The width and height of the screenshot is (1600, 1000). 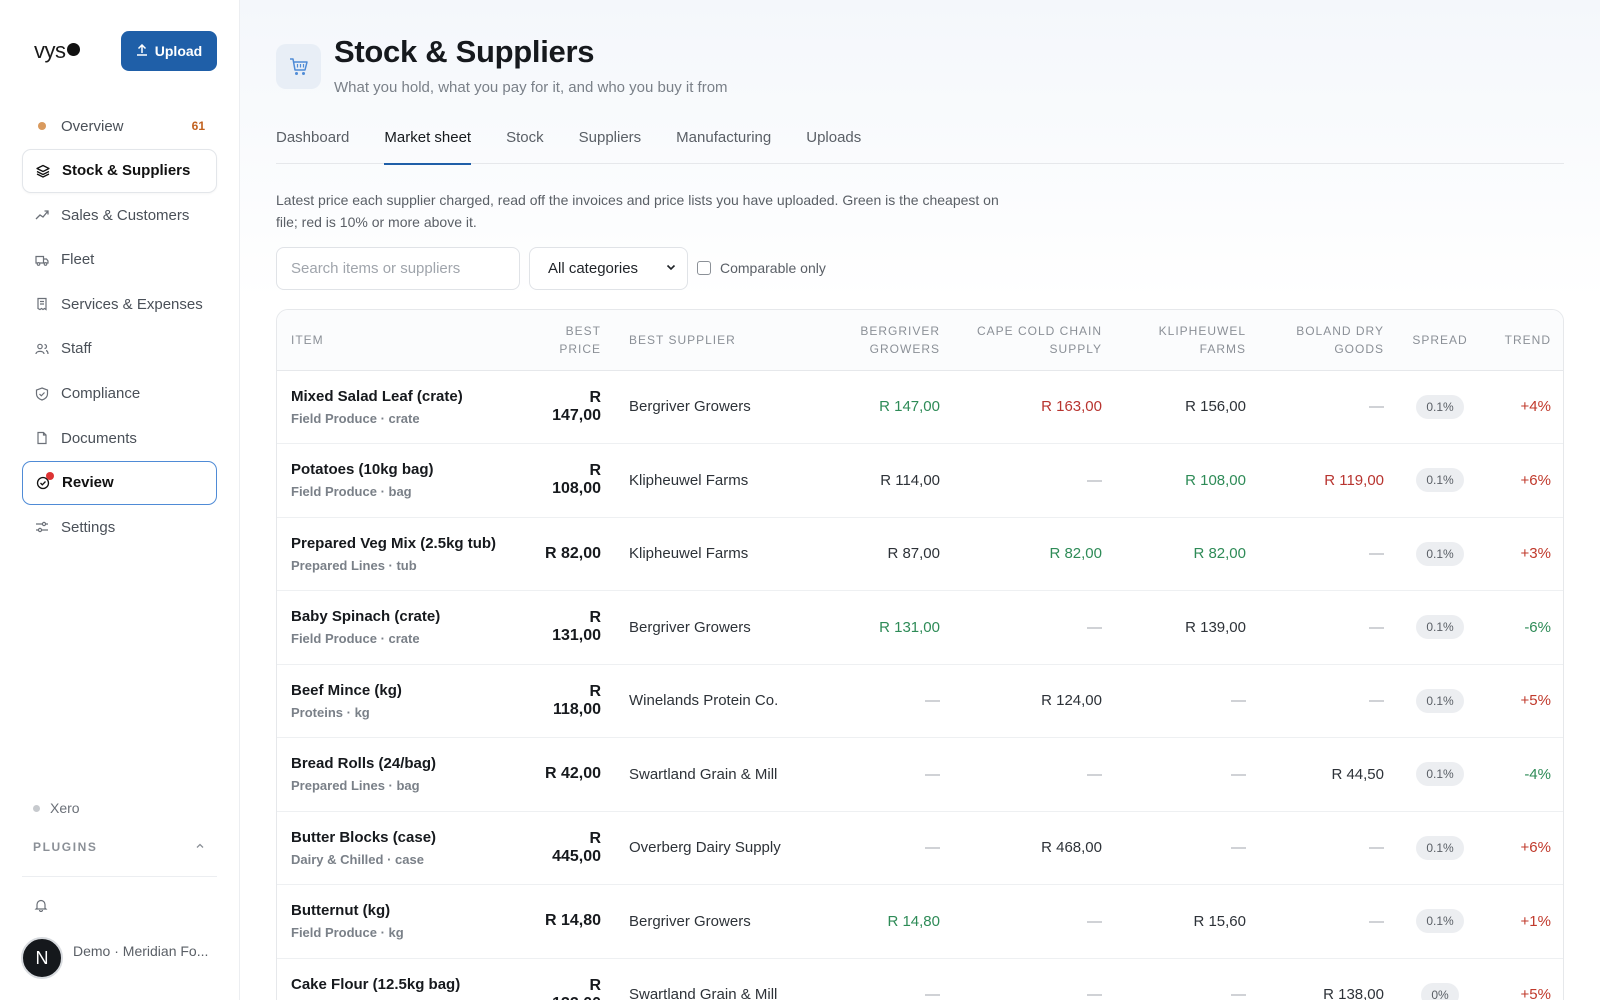 I want to click on tab-suppliers: Suppliers, so click(x=610, y=143).